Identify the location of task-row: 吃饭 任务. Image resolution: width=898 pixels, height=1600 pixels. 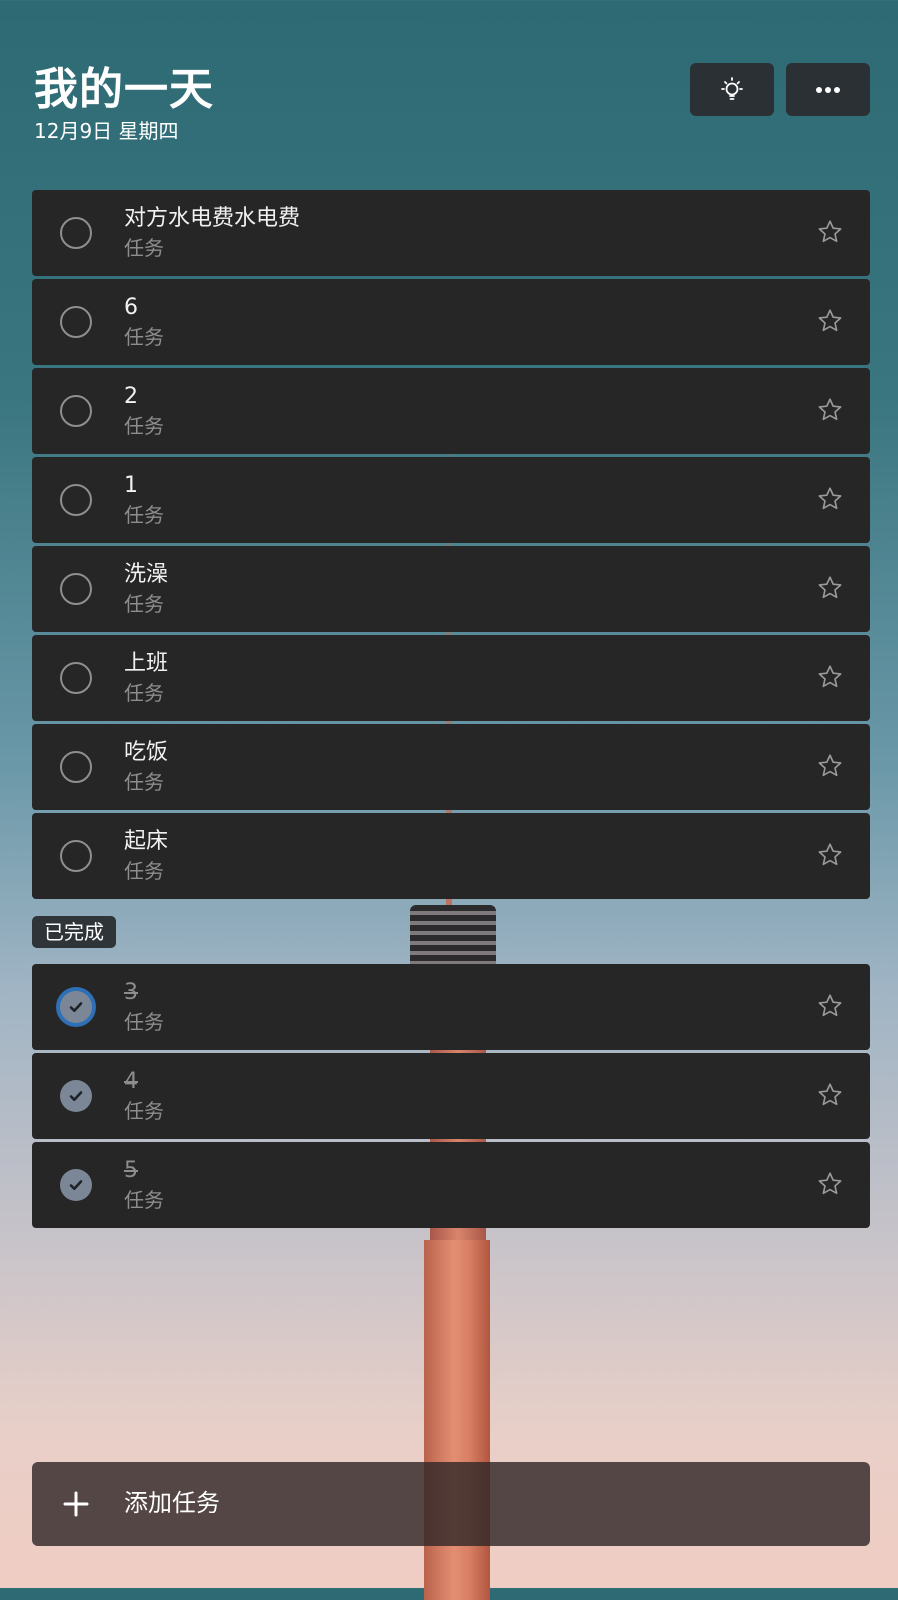
(451, 767).